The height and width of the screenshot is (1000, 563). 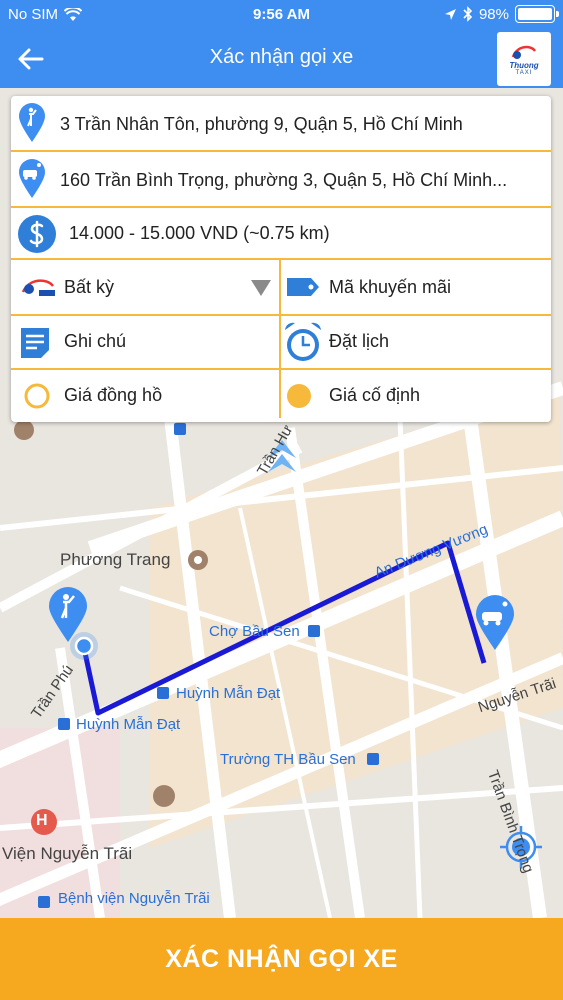 I want to click on options-row-2: Ghi chú Đặt lịch, so click(x=281, y=343).